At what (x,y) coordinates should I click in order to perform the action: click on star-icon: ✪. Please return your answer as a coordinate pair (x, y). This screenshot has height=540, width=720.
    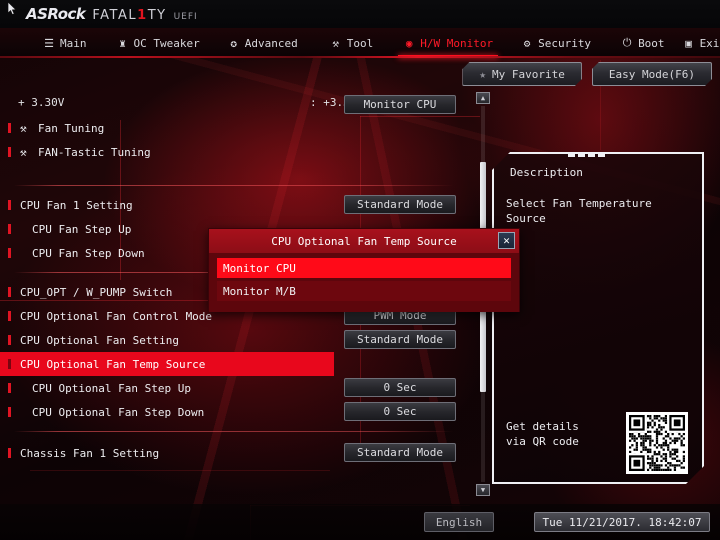
    Looking at the image, I should click on (234, 43).